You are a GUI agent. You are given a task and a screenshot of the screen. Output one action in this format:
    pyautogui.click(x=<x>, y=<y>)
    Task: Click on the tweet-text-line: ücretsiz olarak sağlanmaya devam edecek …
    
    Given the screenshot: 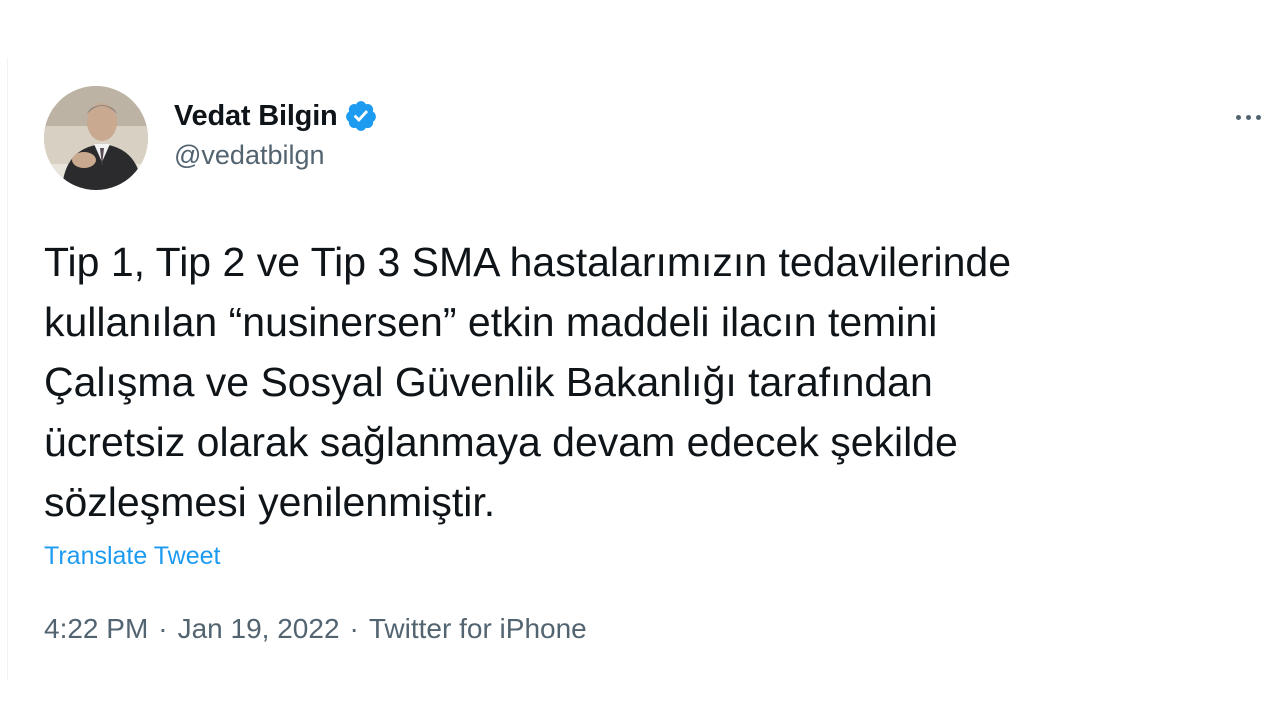 What is the action you would take?
    pyautogui.click(x=501, y=442)
    